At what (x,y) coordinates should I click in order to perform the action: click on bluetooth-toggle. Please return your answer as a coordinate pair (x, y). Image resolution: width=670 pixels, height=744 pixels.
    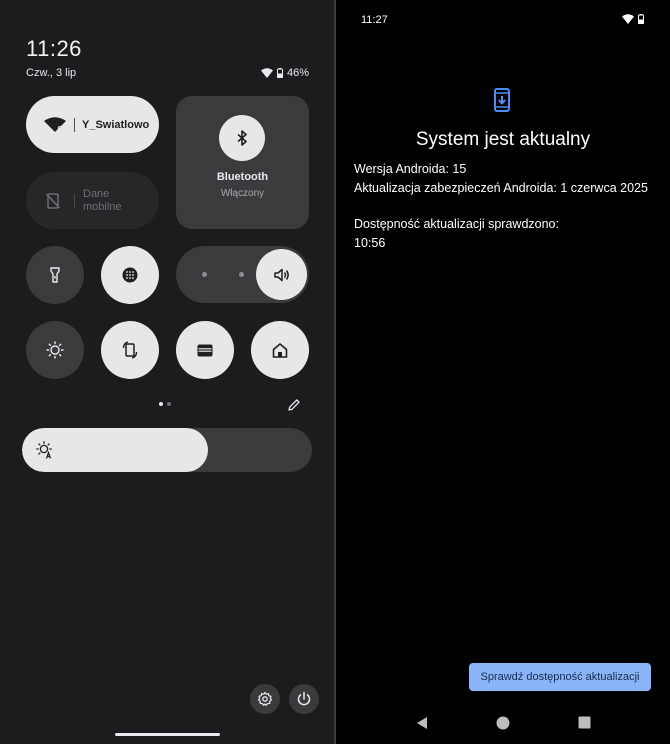
    Looking at the image, I should click on (242, 138).